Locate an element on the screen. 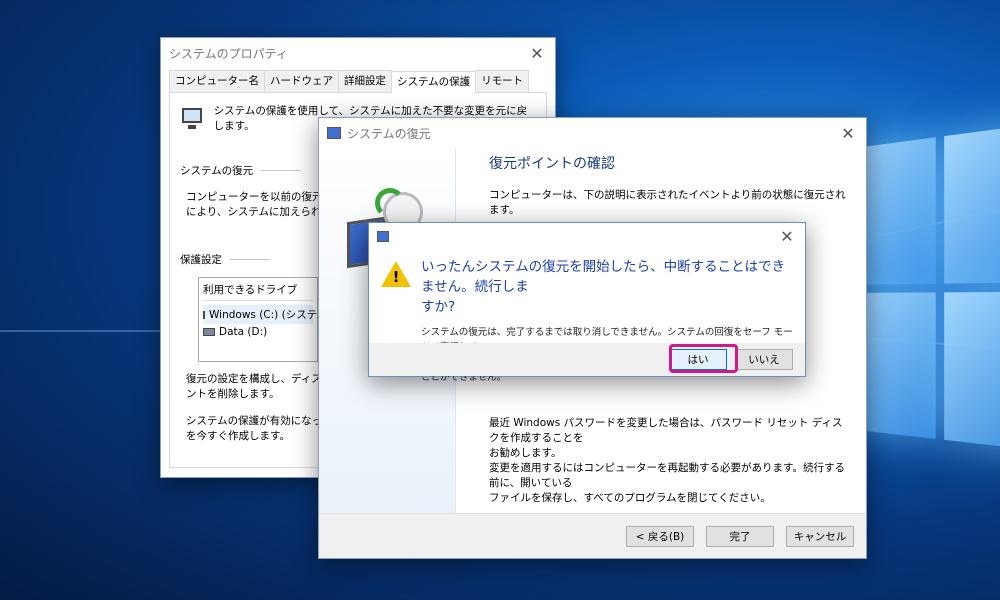 The width and height of the screenshot is (1000, 600). back-button: < 戻る(B) is located at coordinates (660, 536).